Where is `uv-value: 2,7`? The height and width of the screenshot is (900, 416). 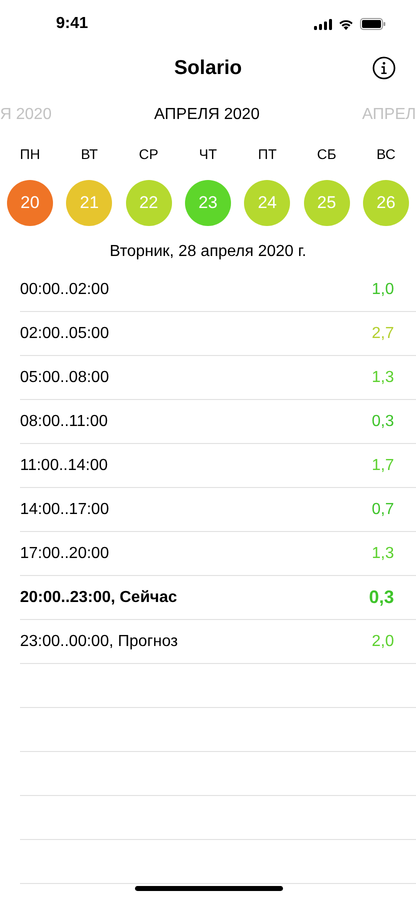 uv-value: 2,7 is located at coordinates (383, 333).